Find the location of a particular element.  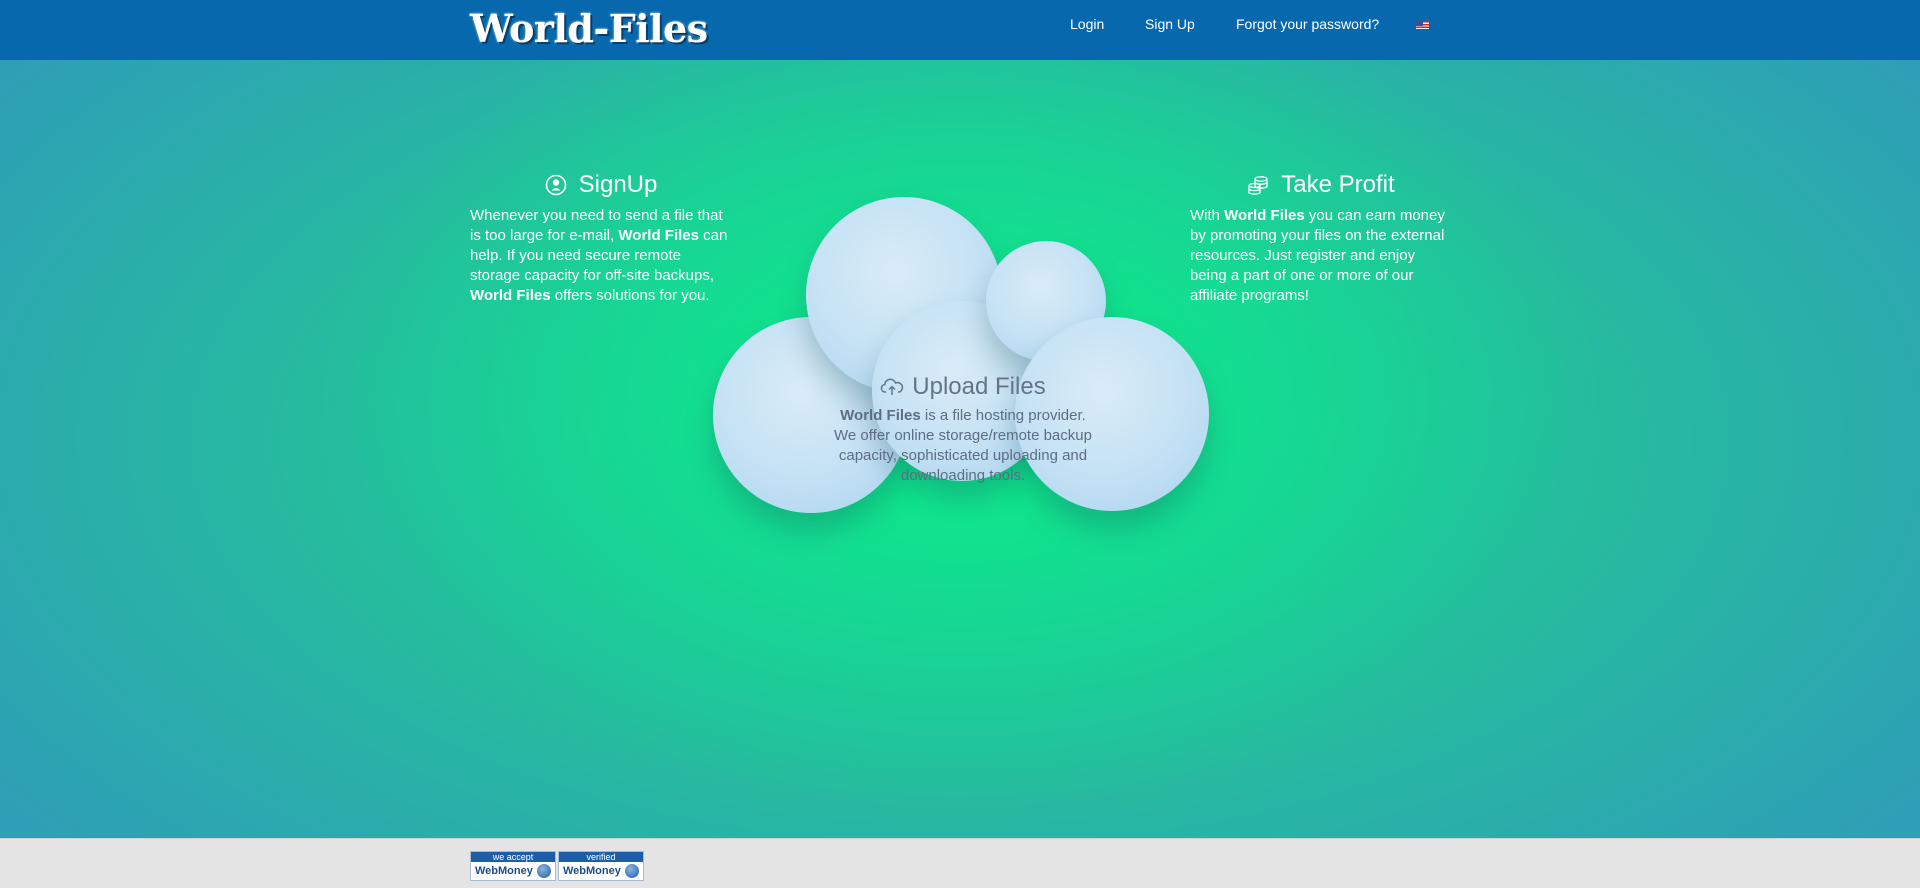

user-icon is located at coordinates (555, 185).